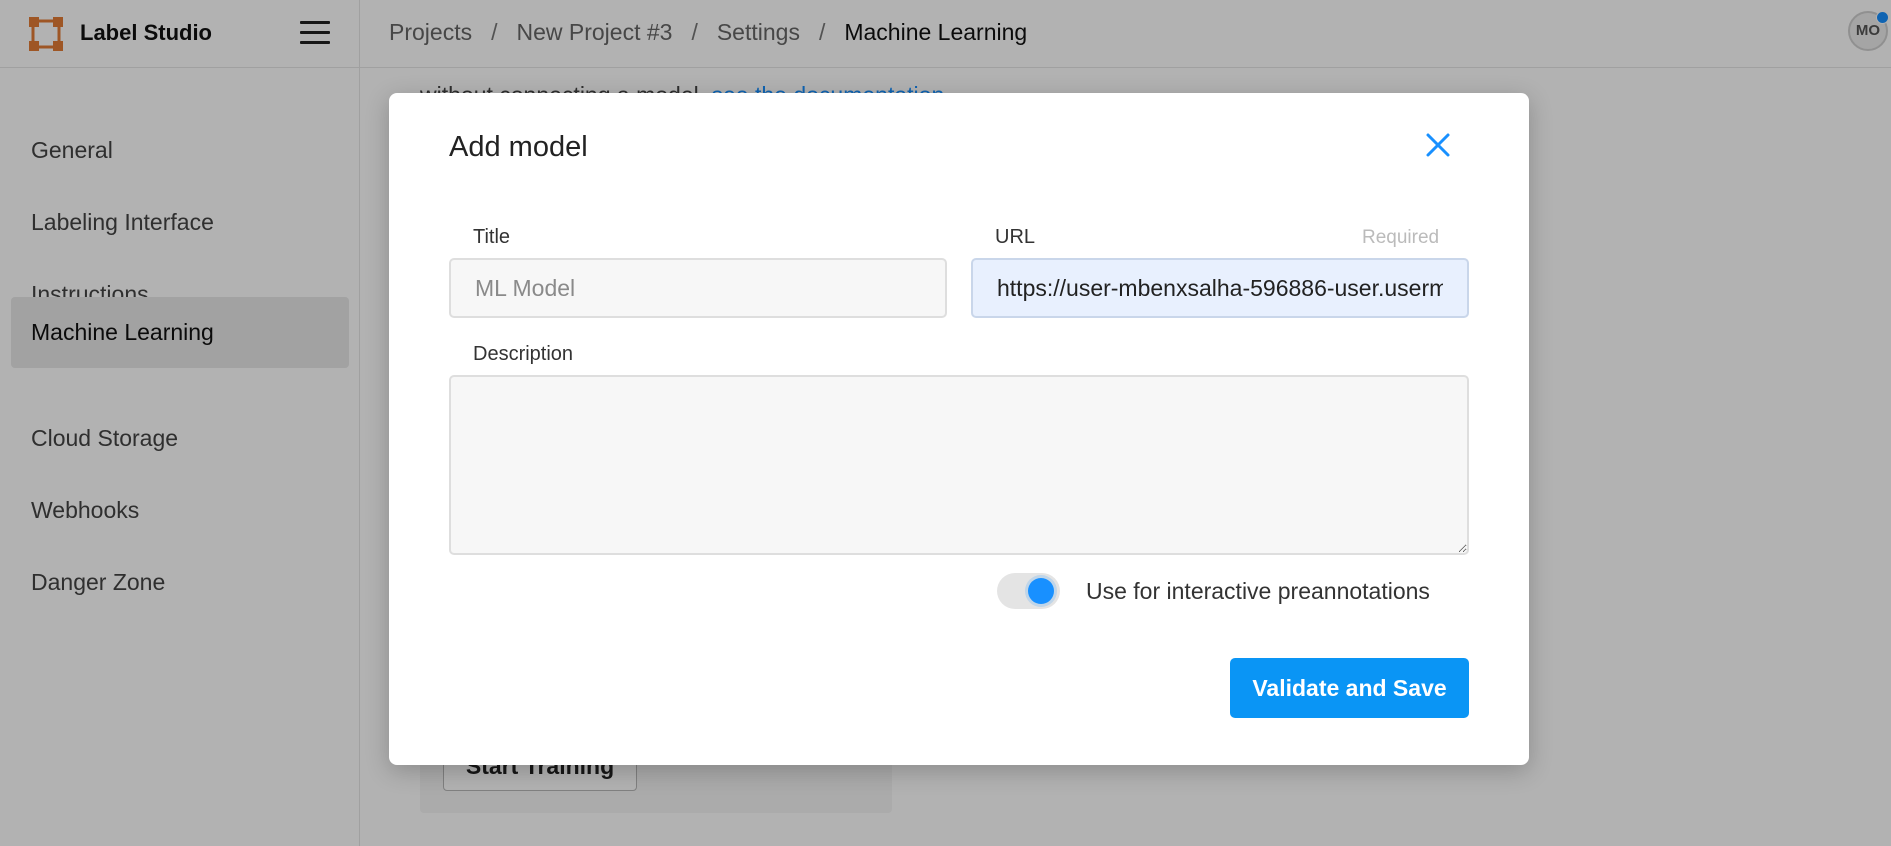 This screenshot has height=846, width=1891. I want to click on title-input, so click(698, 288).